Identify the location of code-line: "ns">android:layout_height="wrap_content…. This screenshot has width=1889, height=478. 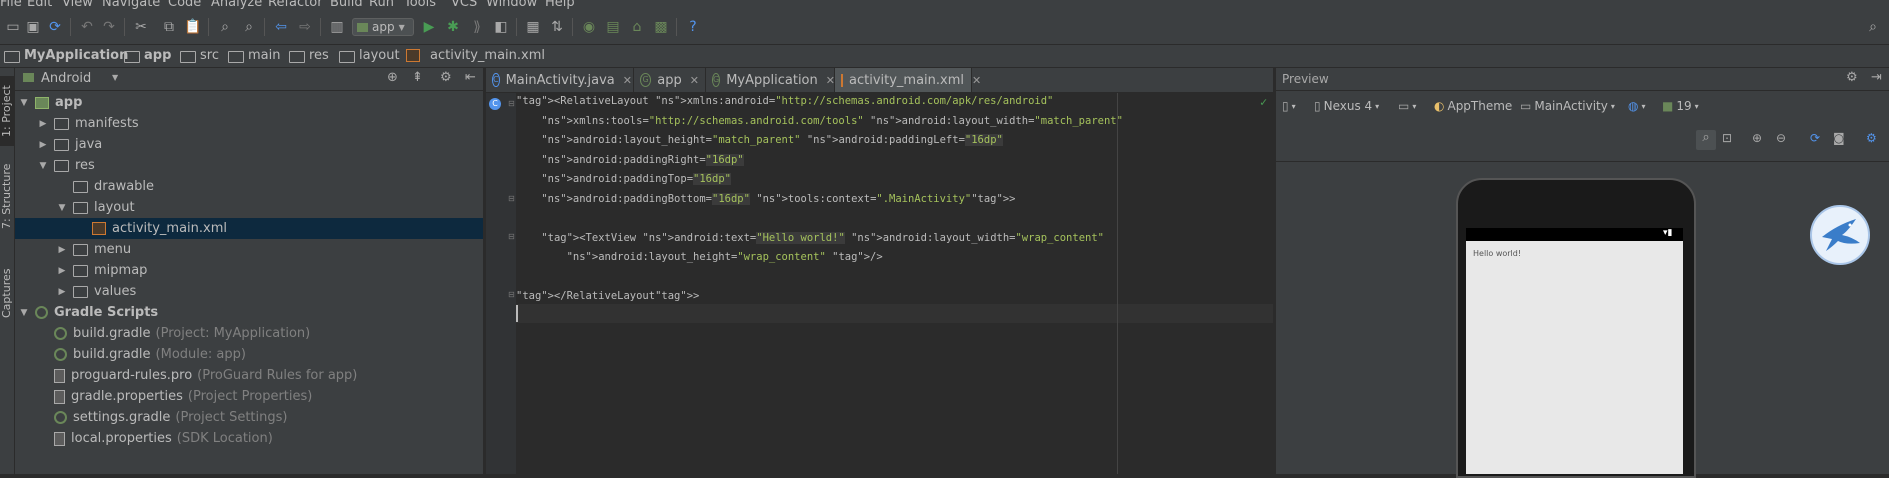
(699, 257).